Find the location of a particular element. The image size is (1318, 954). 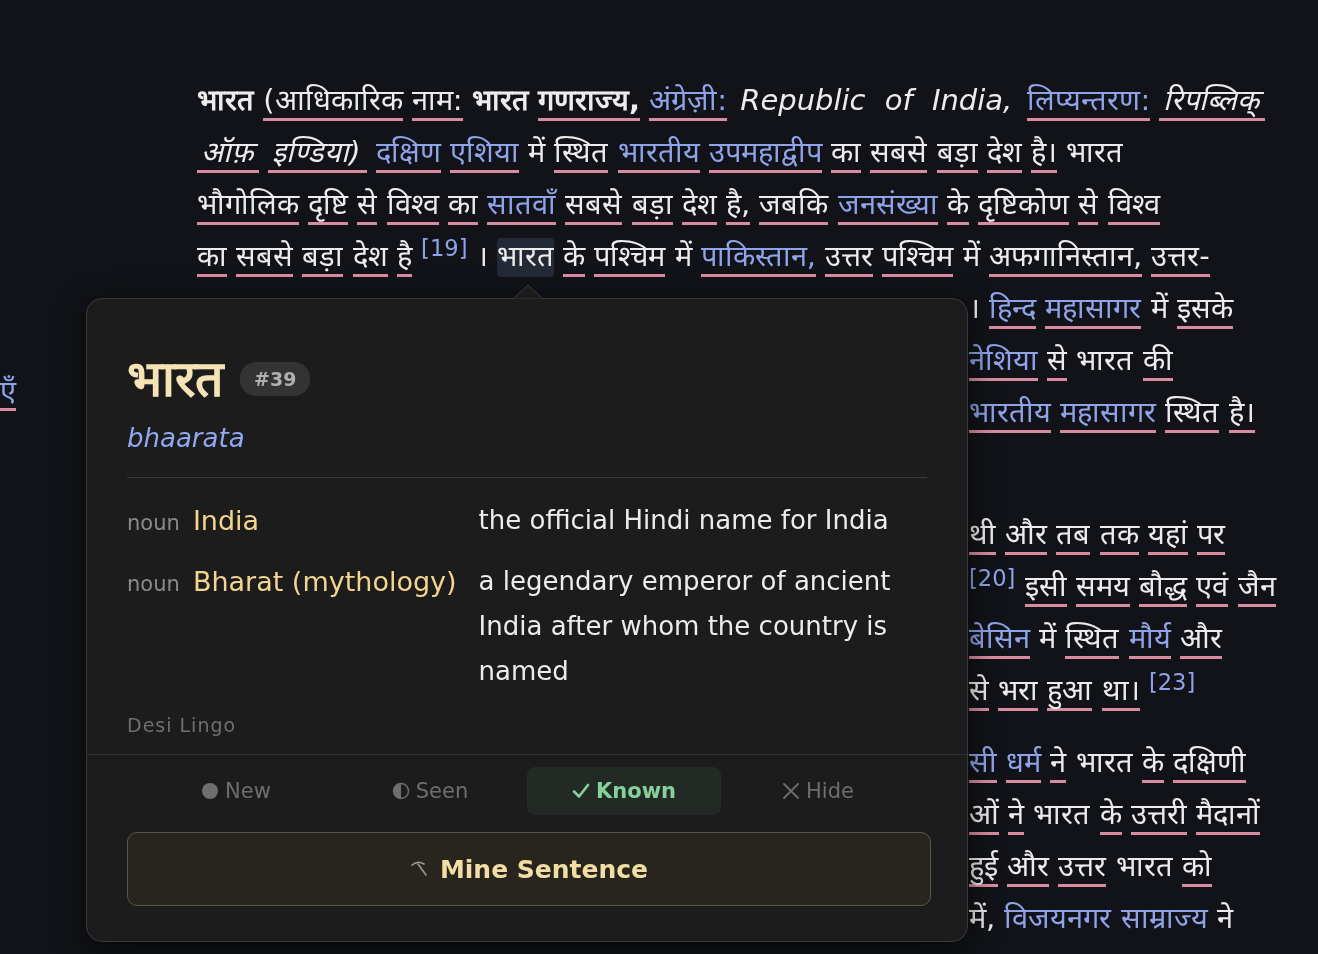

linked-word: हिन्द is located at coordinates (1013, 309).